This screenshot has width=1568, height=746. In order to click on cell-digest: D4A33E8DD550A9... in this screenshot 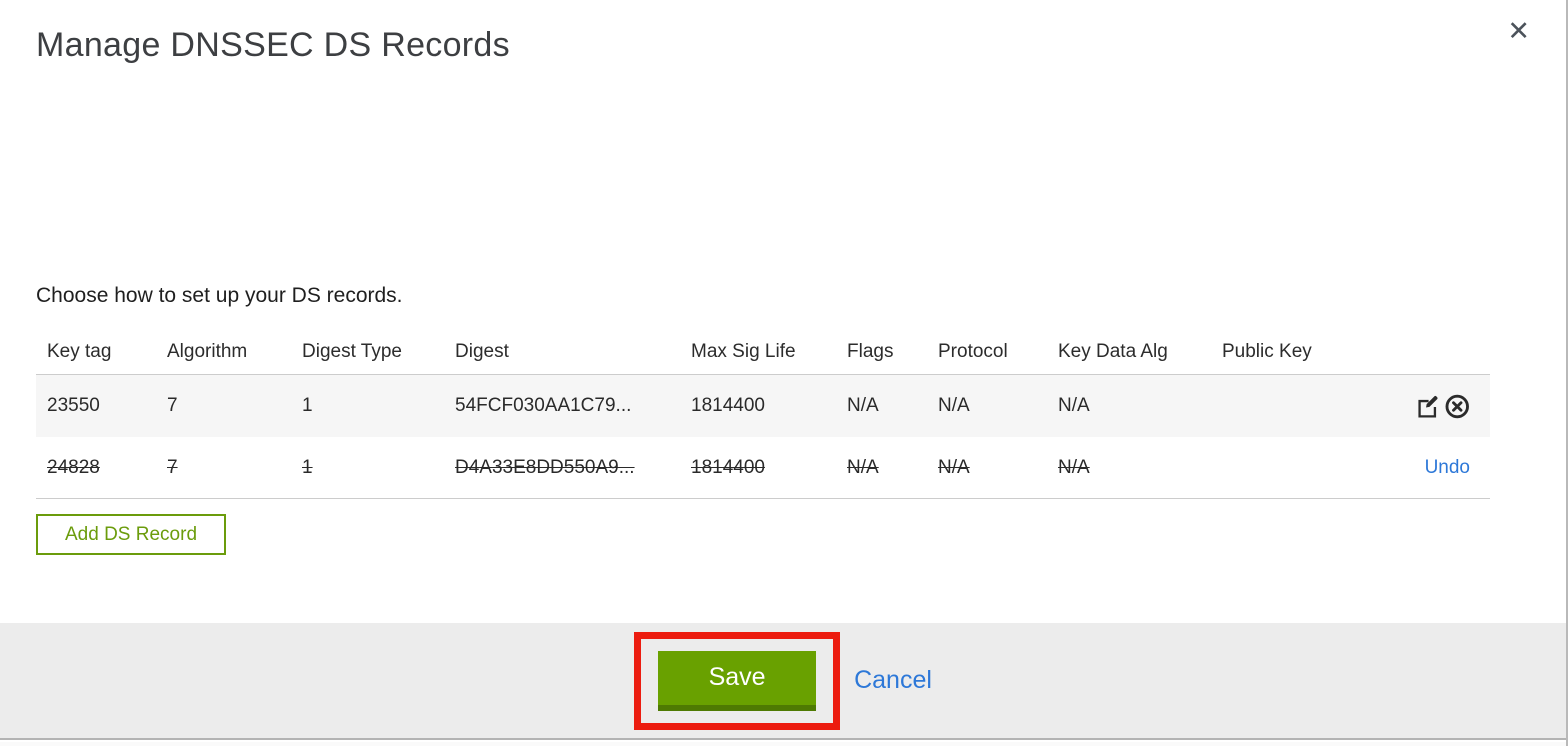, I will do `click(545, 467)`.